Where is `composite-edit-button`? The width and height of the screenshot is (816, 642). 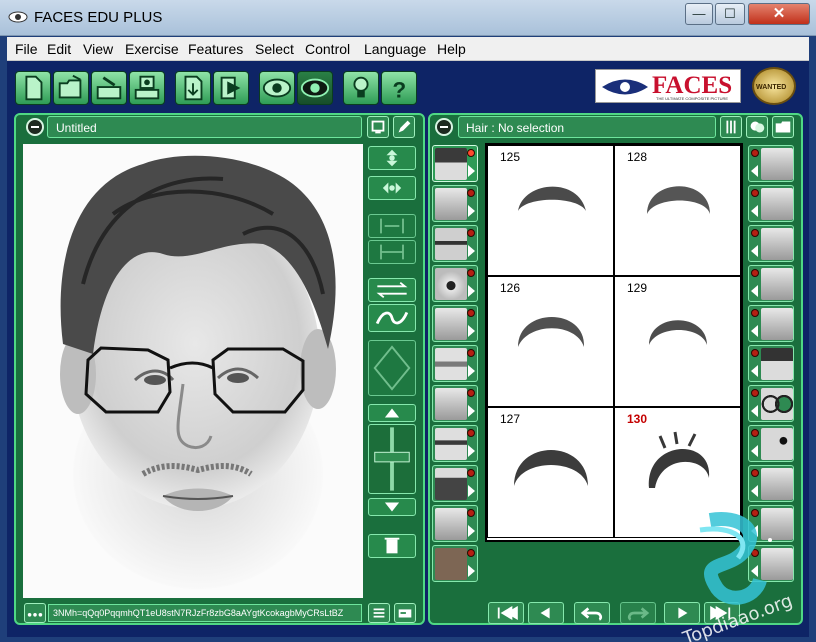 composite-edit-button is located at coordinates (404, 127).